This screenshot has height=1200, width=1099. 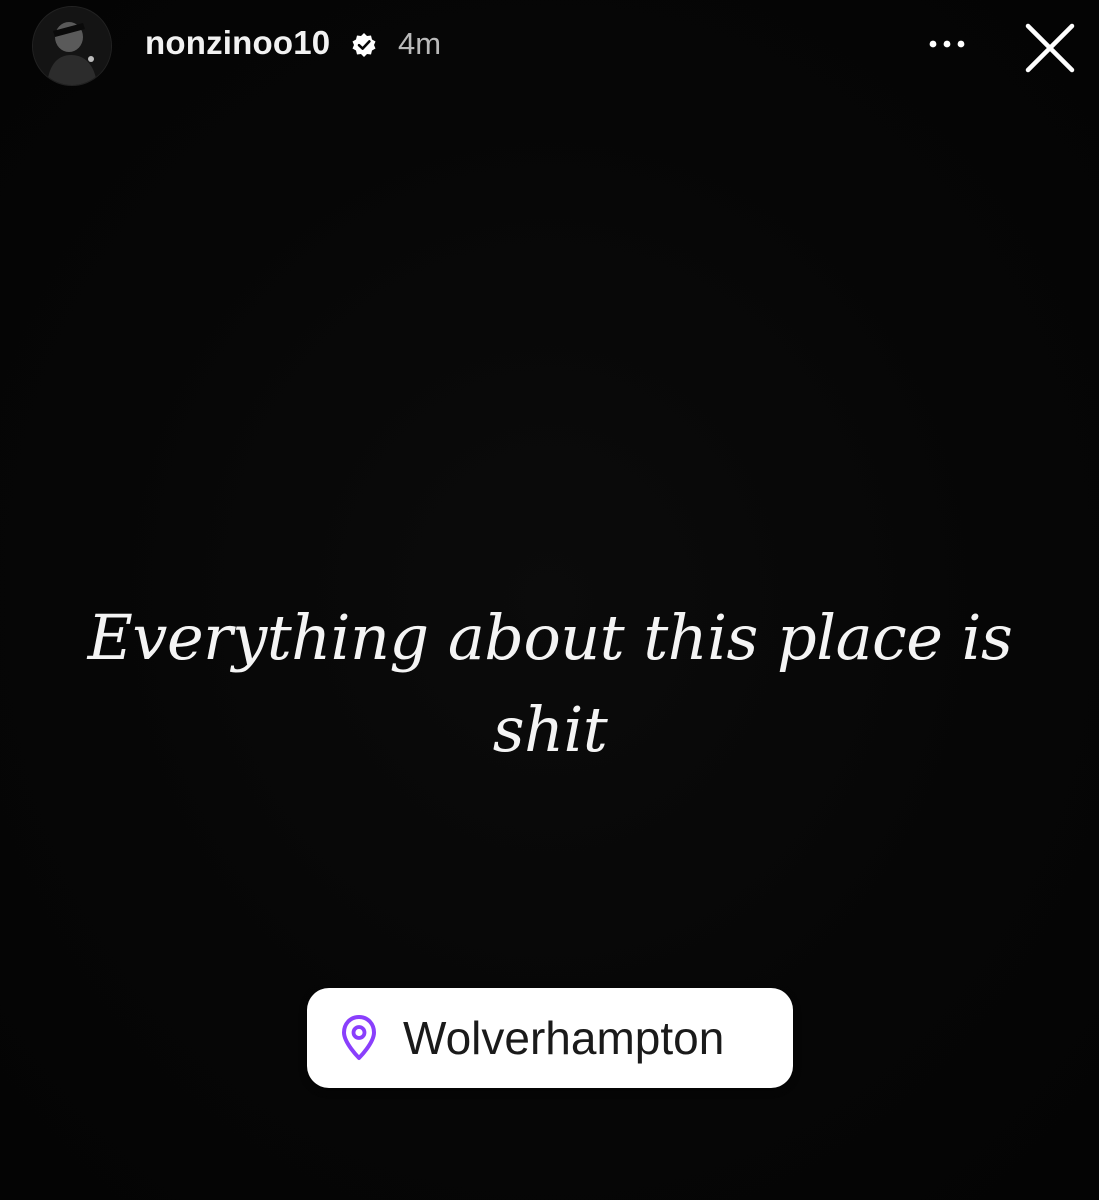 What do you see at coordinates (564, 1038) in the screenshot?
I see `location-label: Wolverhampton` at bounding box center [564, 1038].